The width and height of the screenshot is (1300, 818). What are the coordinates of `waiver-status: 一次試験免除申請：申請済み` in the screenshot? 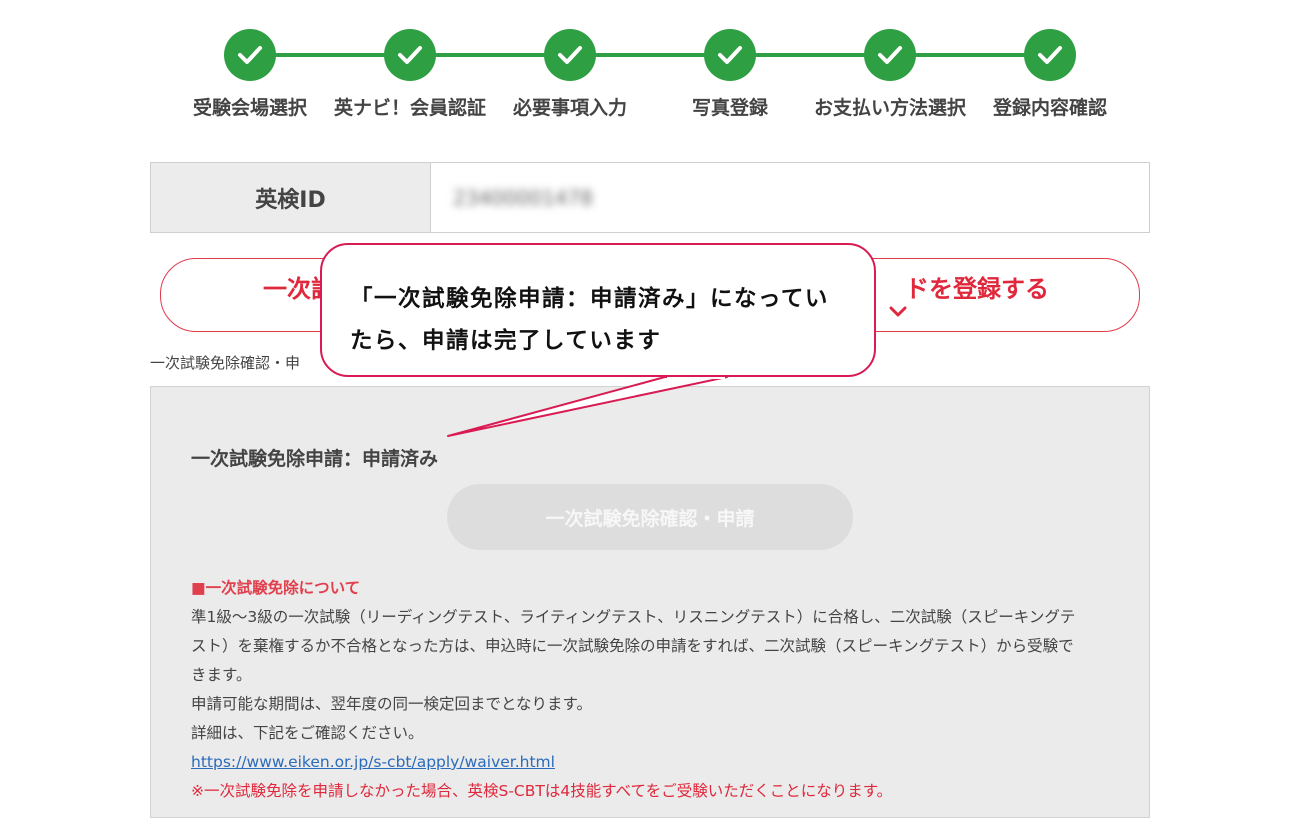 It's located at (315, 459).